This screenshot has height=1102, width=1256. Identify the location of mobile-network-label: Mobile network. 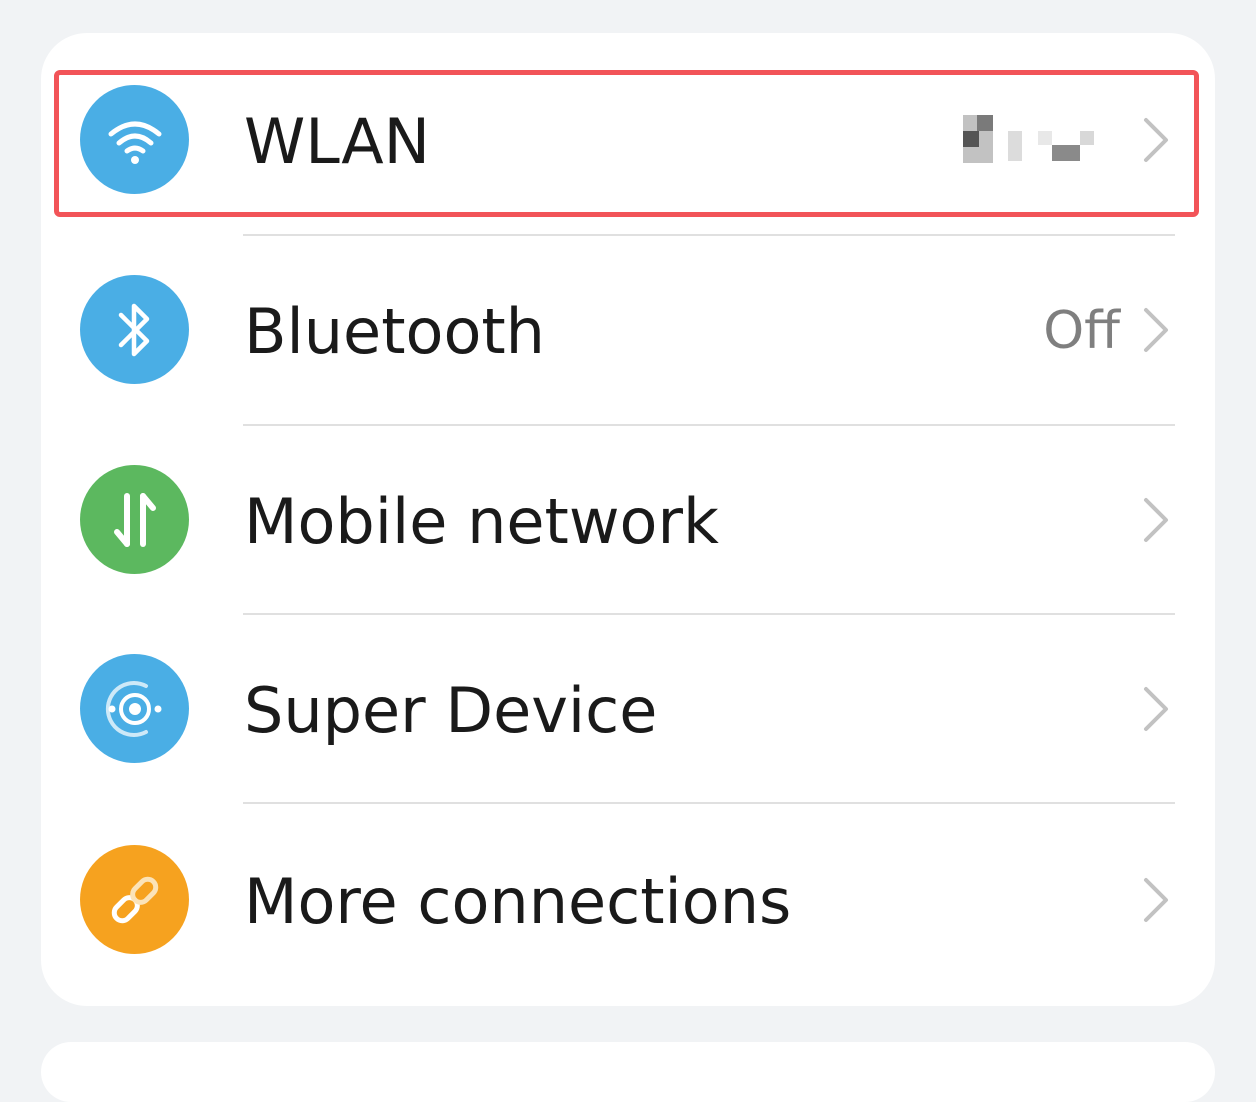
(481, 521).